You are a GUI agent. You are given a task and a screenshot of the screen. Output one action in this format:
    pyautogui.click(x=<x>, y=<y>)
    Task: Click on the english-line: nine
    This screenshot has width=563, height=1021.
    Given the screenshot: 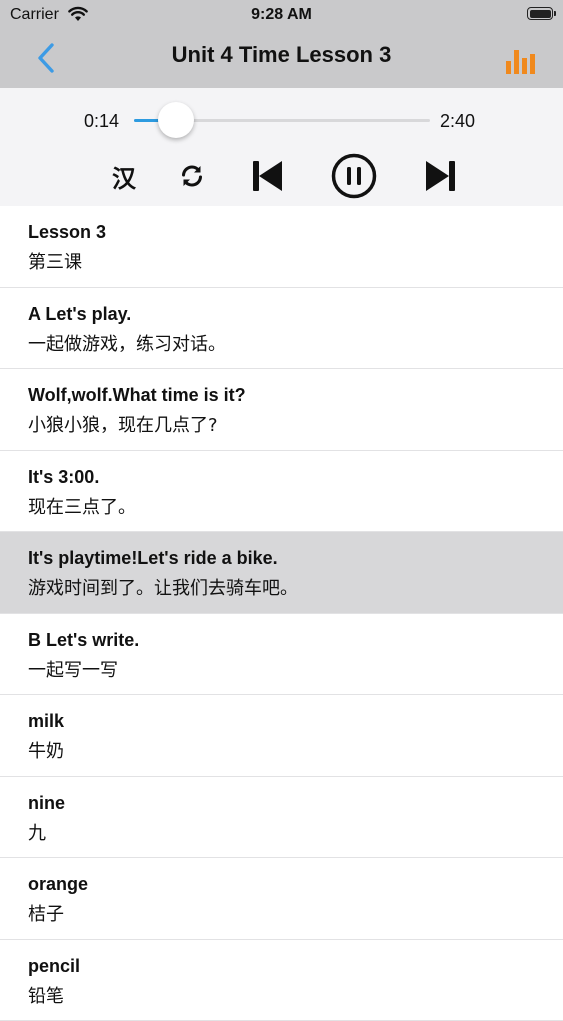 What is the action you would take?
    pyautogui.click(x=46, y=803)
    